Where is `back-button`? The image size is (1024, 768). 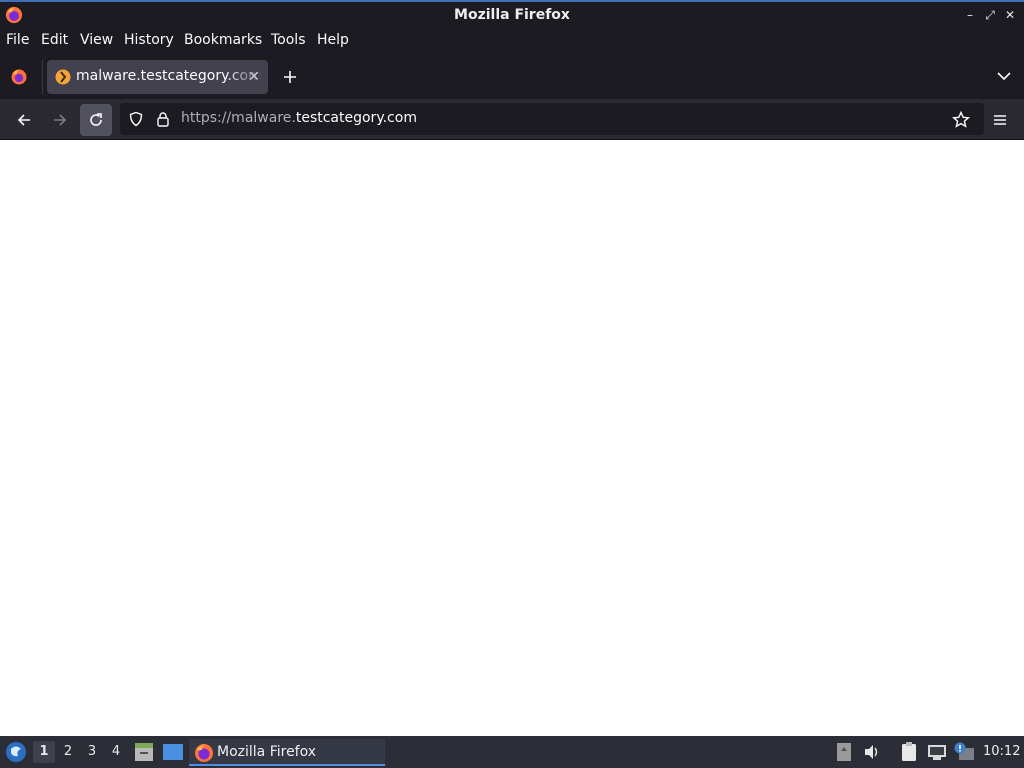
back-button is located at coordinates (24, 120).